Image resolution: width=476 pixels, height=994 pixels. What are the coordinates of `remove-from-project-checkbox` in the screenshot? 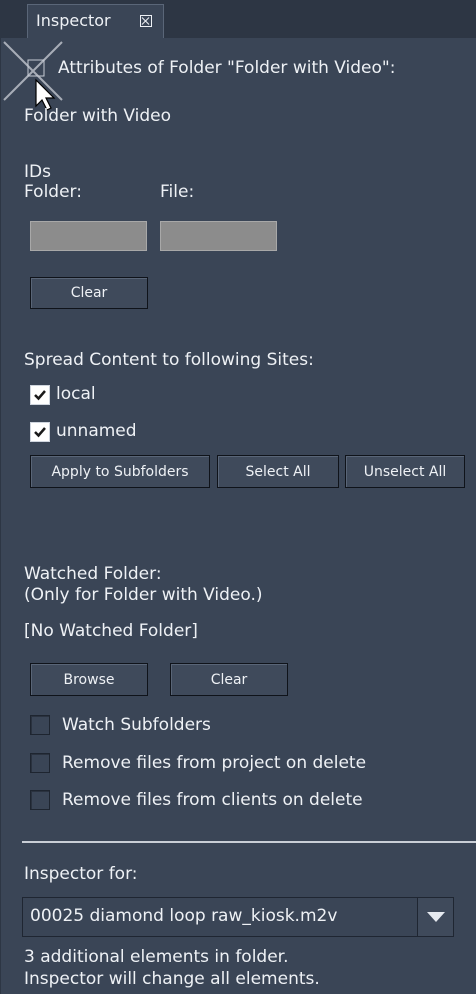 It's located at (40, 763).